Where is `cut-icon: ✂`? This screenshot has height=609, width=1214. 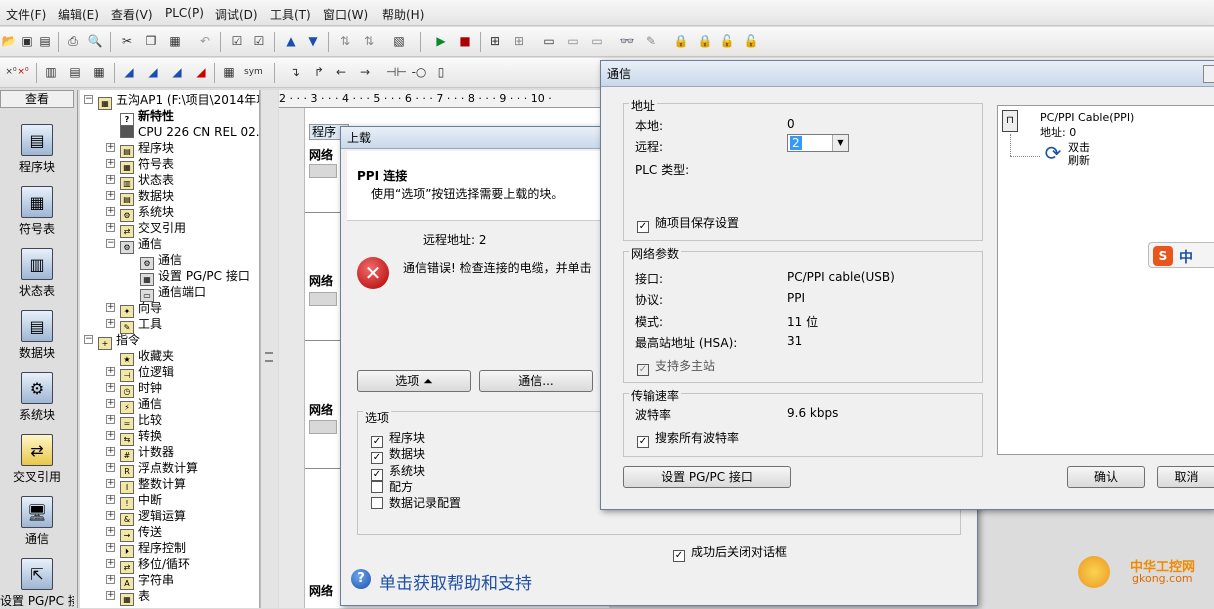 cut-icon: ✂ is located at coordinates (127, 41).